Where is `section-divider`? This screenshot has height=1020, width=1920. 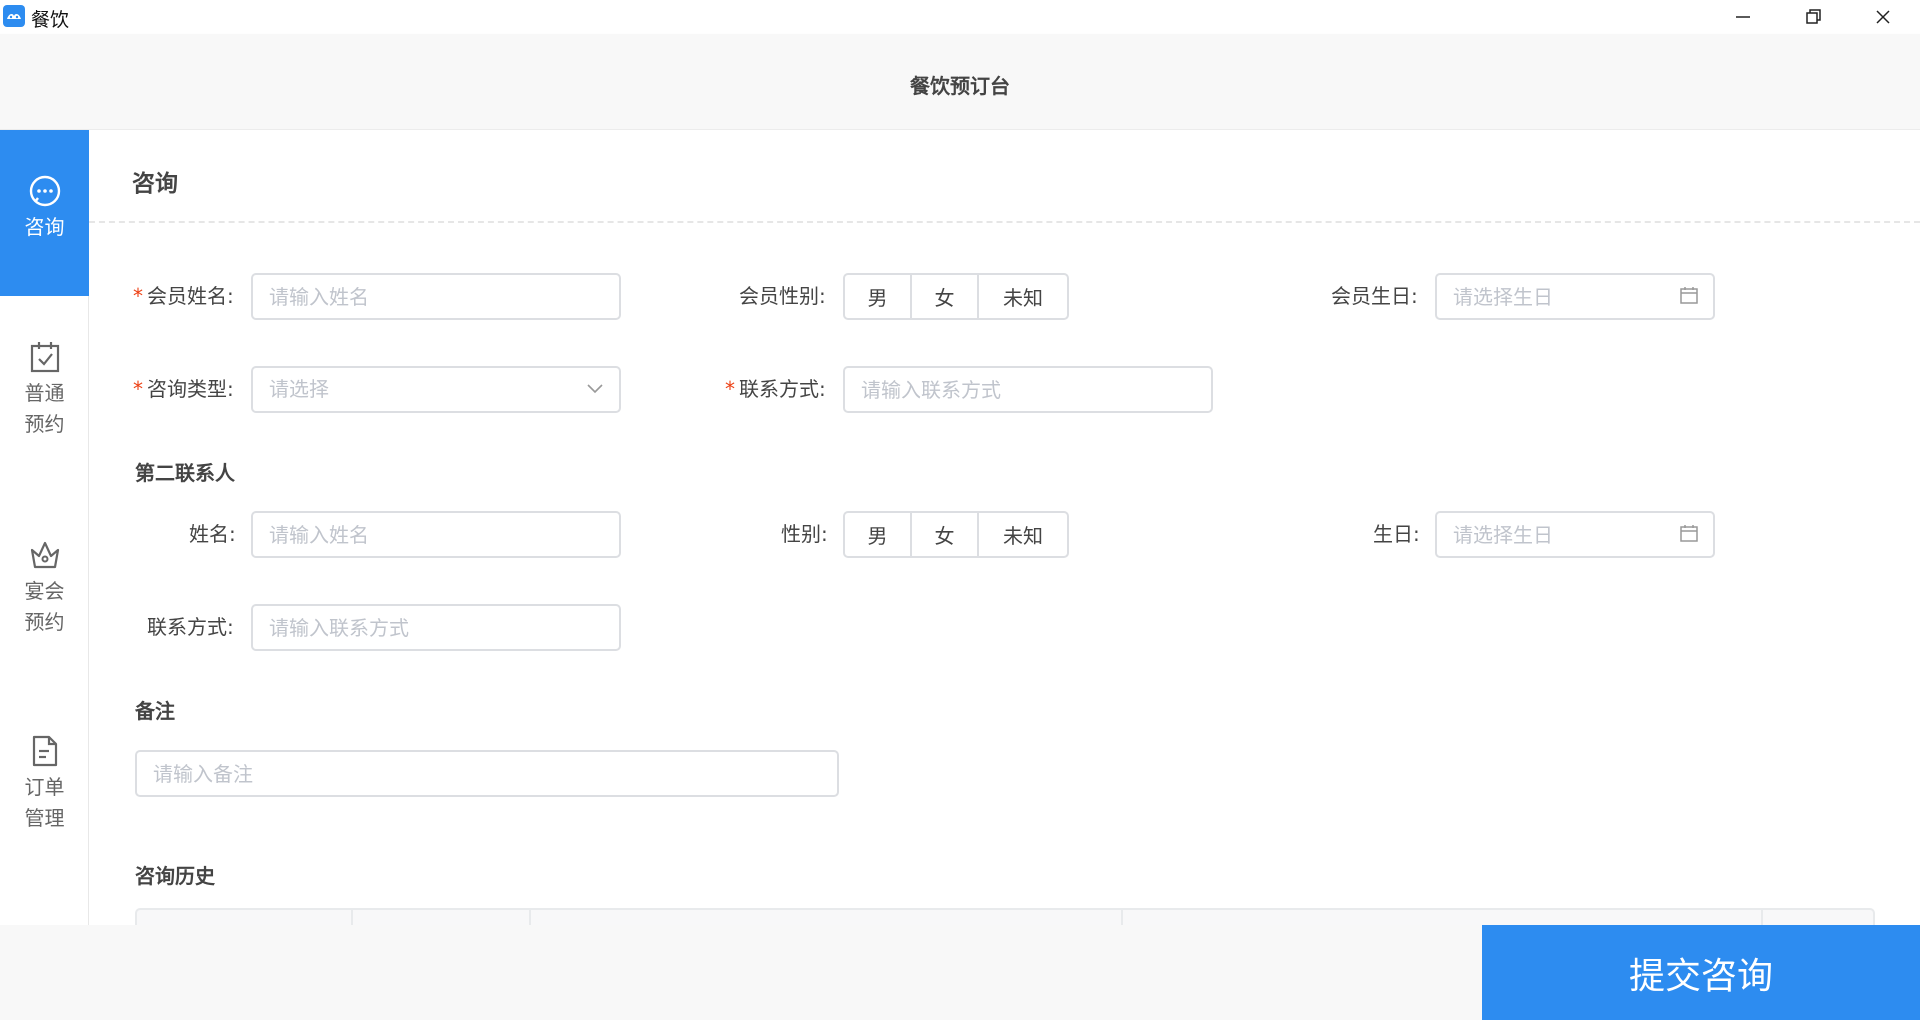
section-divider is located at coordinates (1004, 222).